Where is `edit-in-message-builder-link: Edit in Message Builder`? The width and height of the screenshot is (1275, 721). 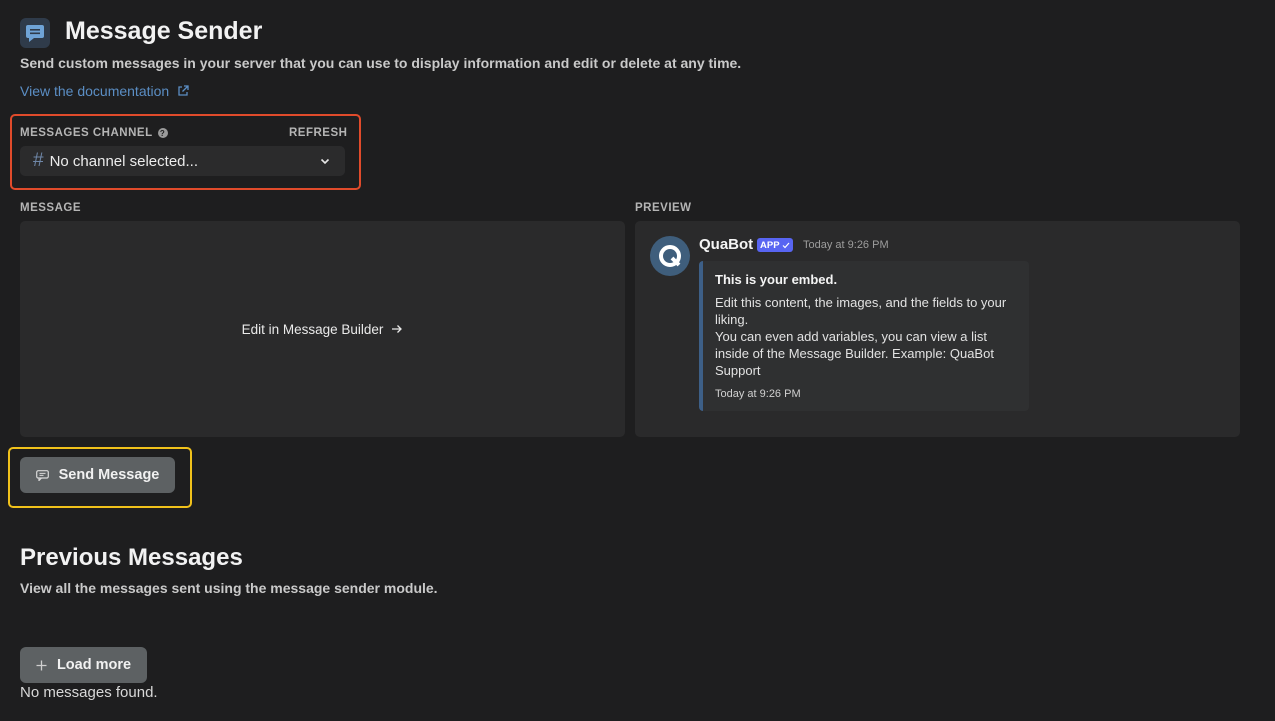 edit-in-message-builder-link: Edit in Message Builder is located at coordinates (323, 329).